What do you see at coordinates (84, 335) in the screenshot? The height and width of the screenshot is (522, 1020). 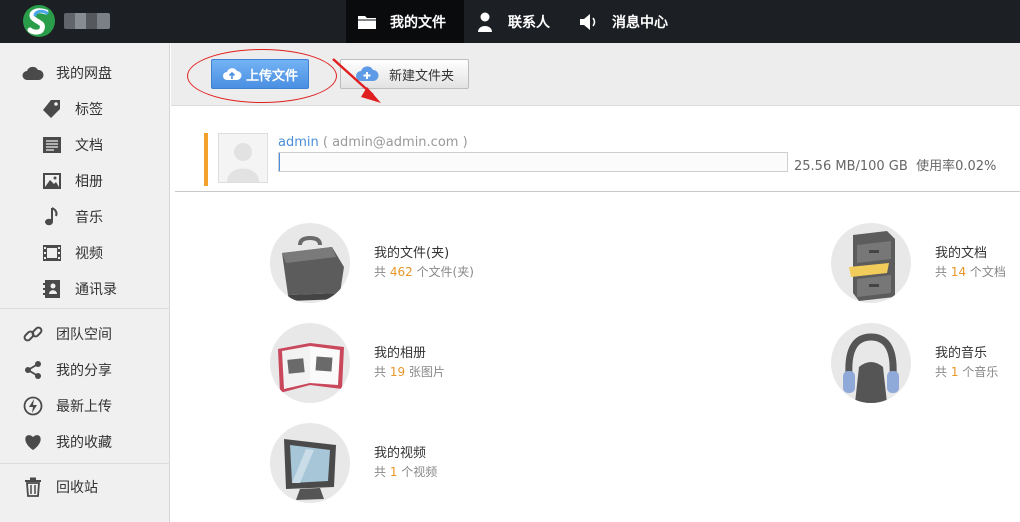 I see `sidebar-item-label: 团队空间` at bounding box center [84, 335].